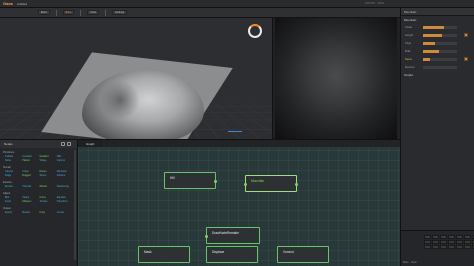 The height and width of the screenshot is (266, 474). I want to click on library-node-item: Transform, so click(64, 201).